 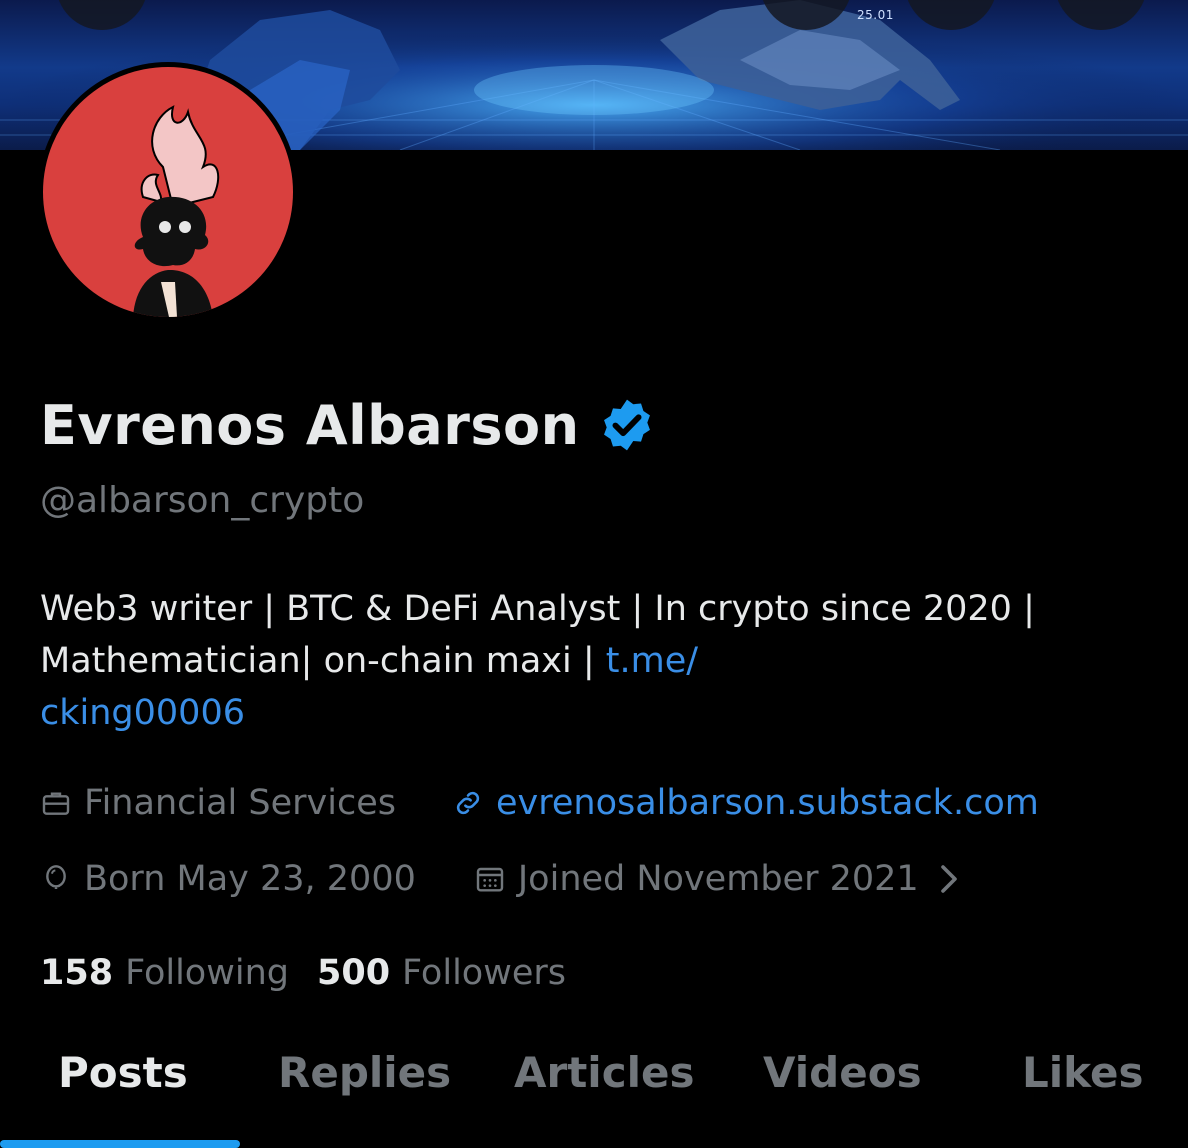 I want to click on website-link: evrenosalbarson.substack.com, so click(x=767, y=803).